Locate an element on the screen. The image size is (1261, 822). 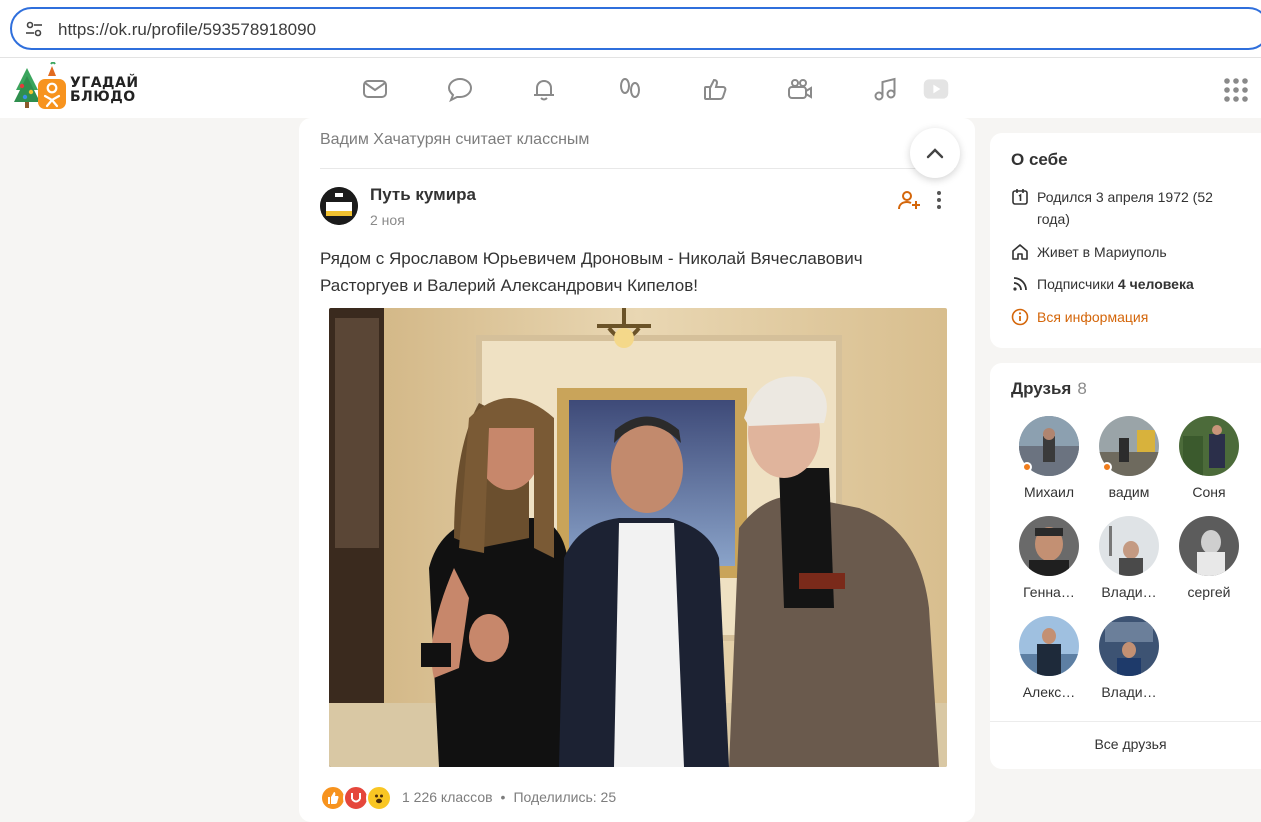
address-bar: https://ok.ru/profile/593578918090 is located at coordinates (635, 28).